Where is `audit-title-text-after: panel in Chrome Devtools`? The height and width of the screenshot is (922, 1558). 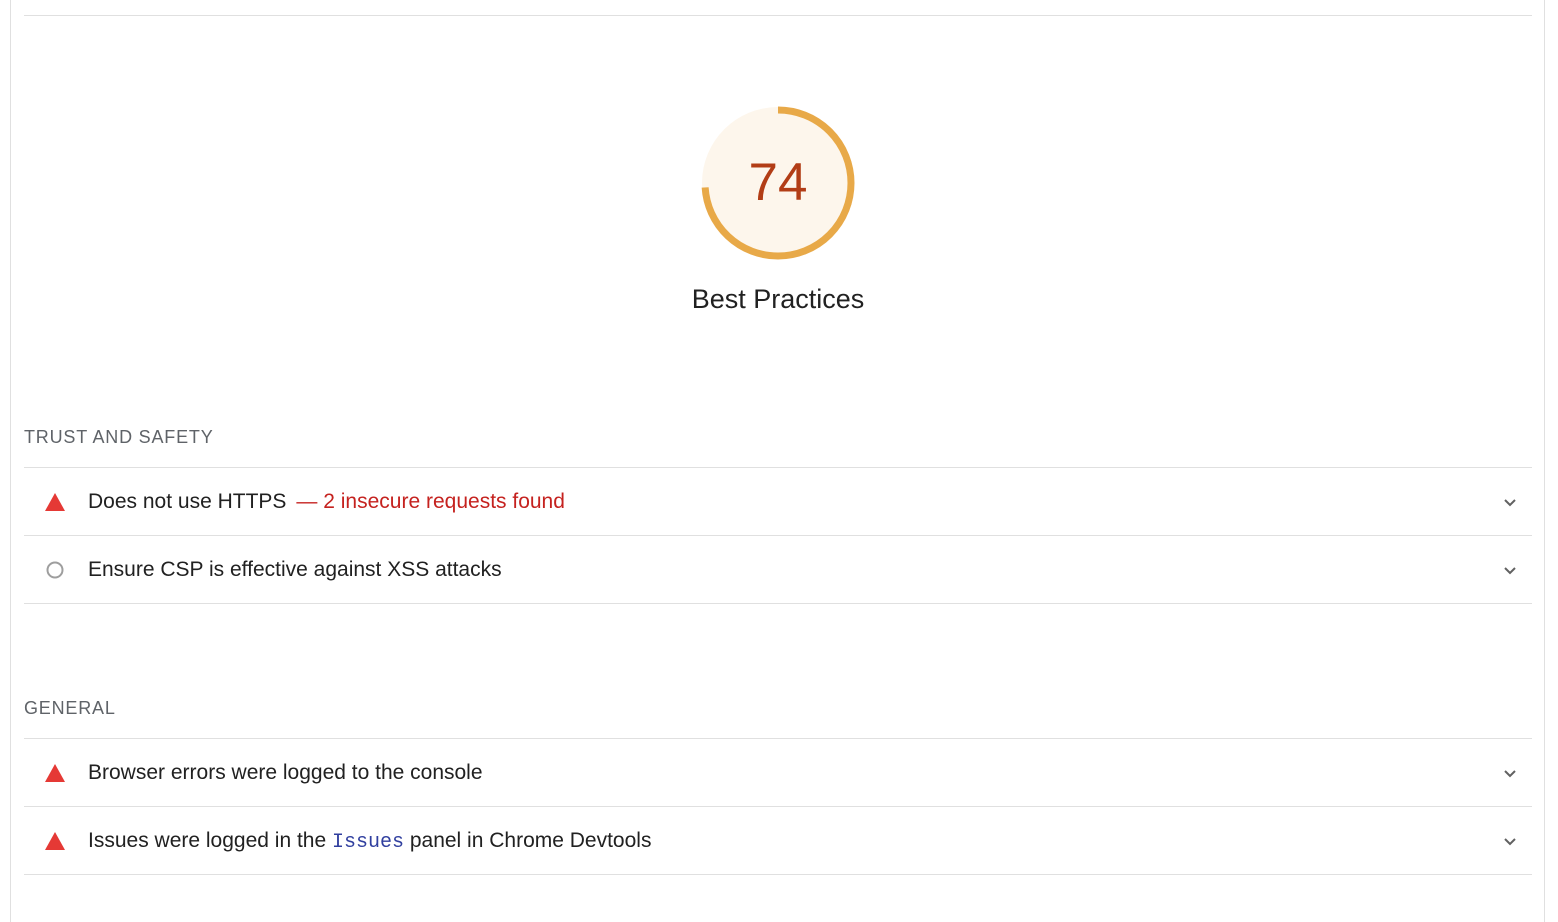 audit-title-text-after: panel in Chrome Devtools is located at coordinates (528, 840).